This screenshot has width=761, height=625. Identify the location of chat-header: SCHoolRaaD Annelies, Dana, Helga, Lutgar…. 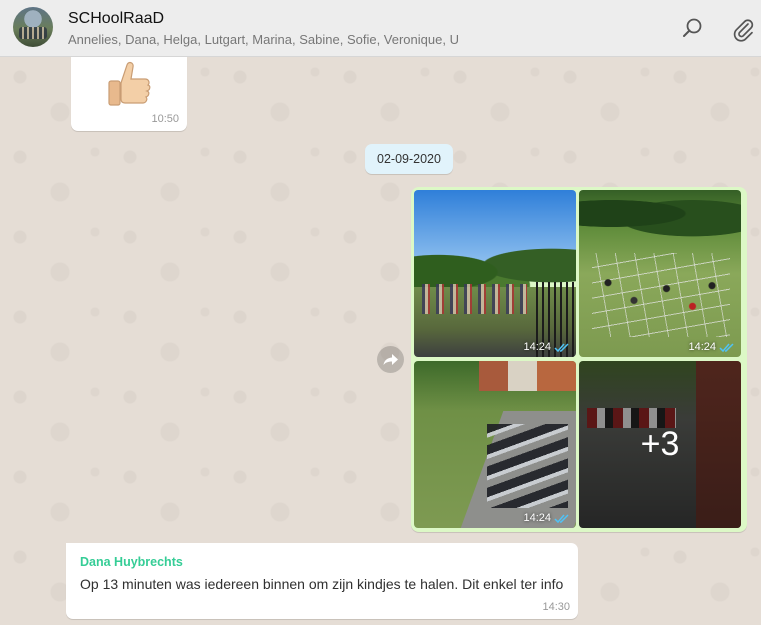
(380, 28).